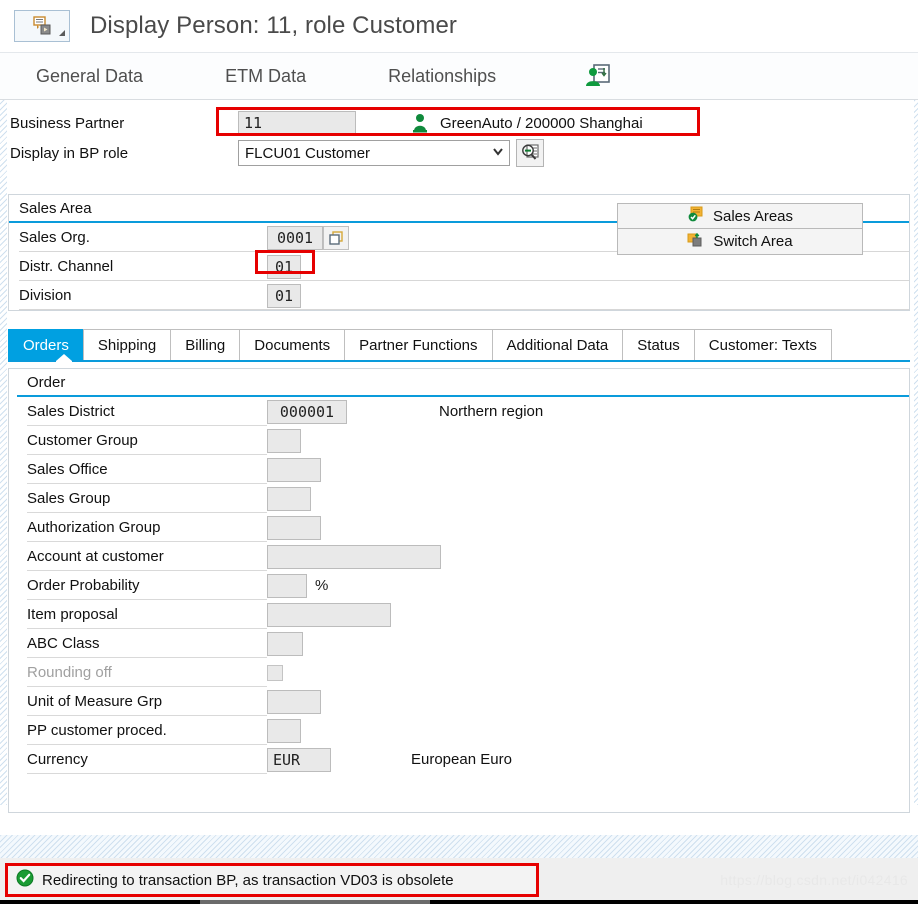  What do you see at coordinates (498, 153) in the screenshot?
I see `chevron-down-icon` at bounding box center [498, 153].